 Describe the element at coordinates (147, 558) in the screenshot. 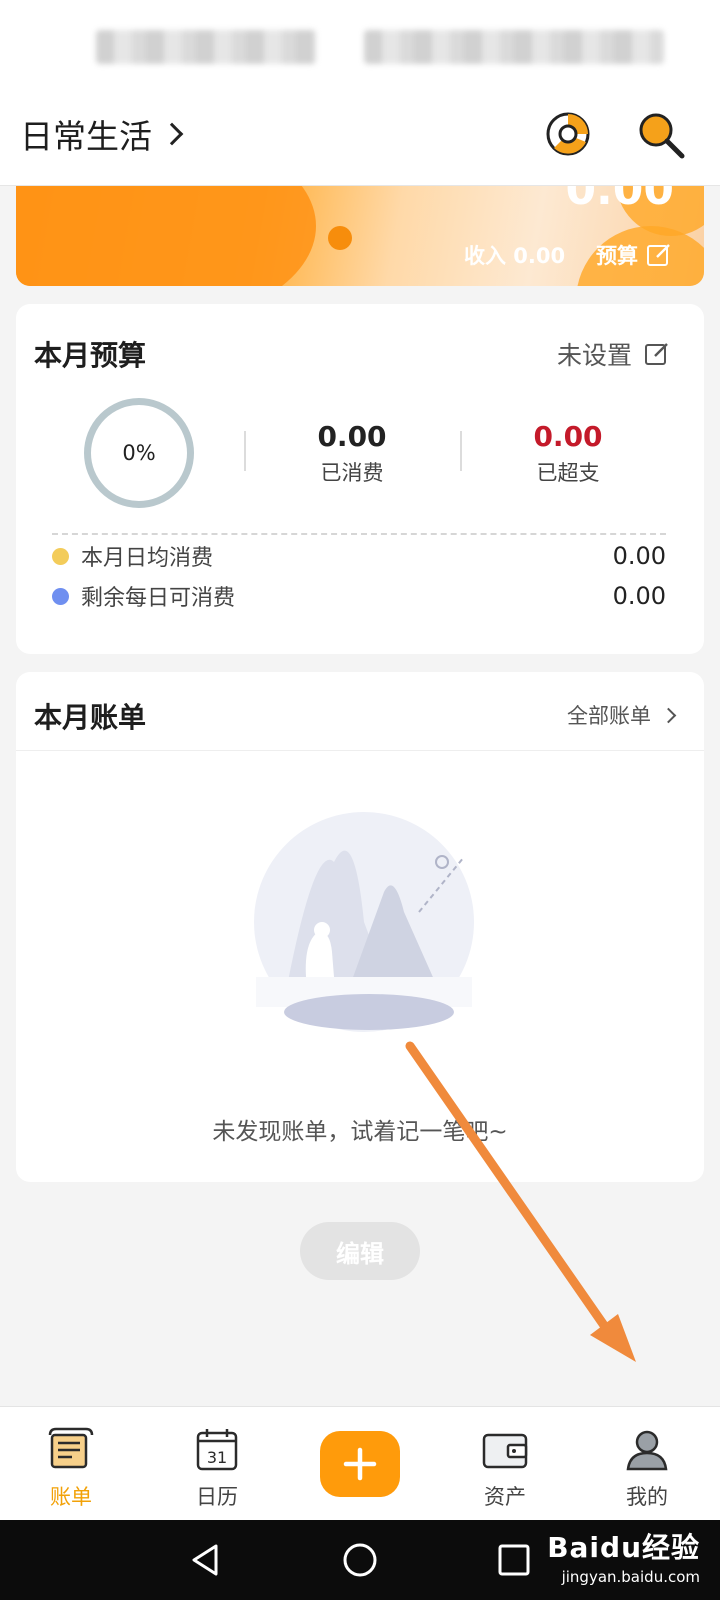

I see `row-label: 本月日均消费` at that location.